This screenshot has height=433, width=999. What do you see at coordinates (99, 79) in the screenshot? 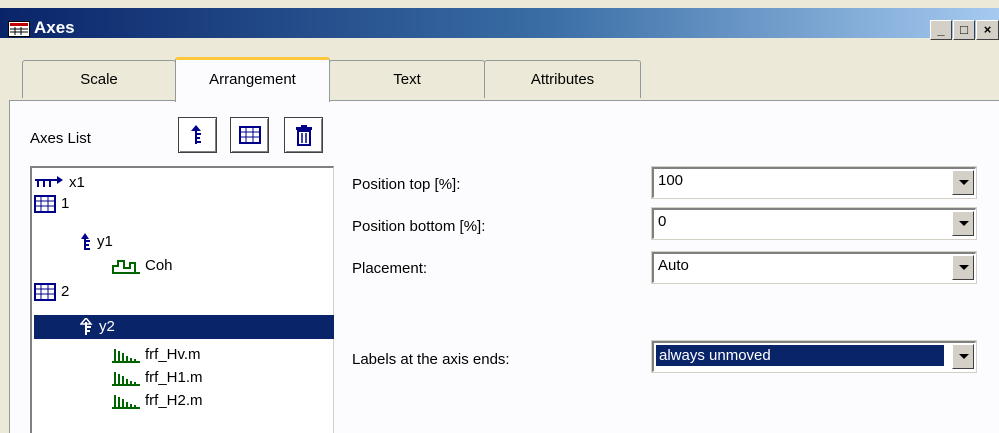
I see `tab-scale: Scale` at bounding box center [99, 79].